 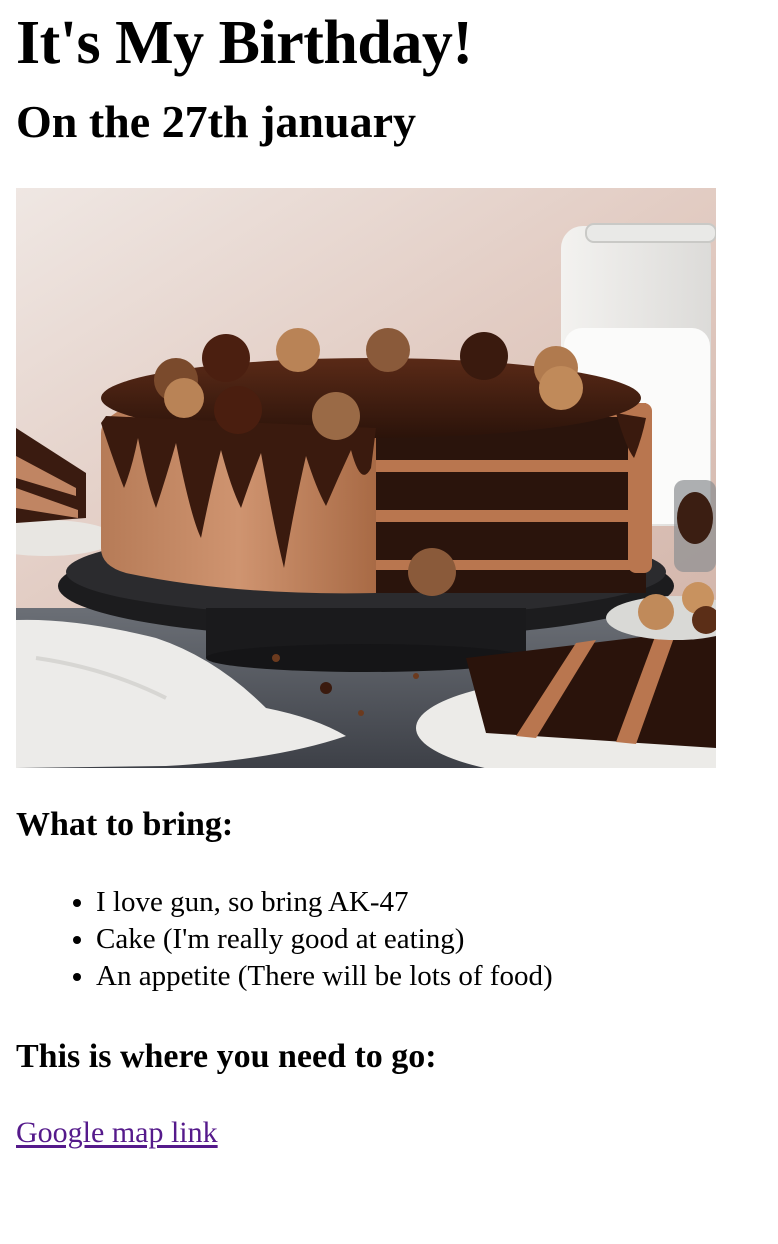 What do you see at coordinates (125, 824) in the screenshot?
I see `bring-heading: What to bring:` at bounding box center [125, 824].